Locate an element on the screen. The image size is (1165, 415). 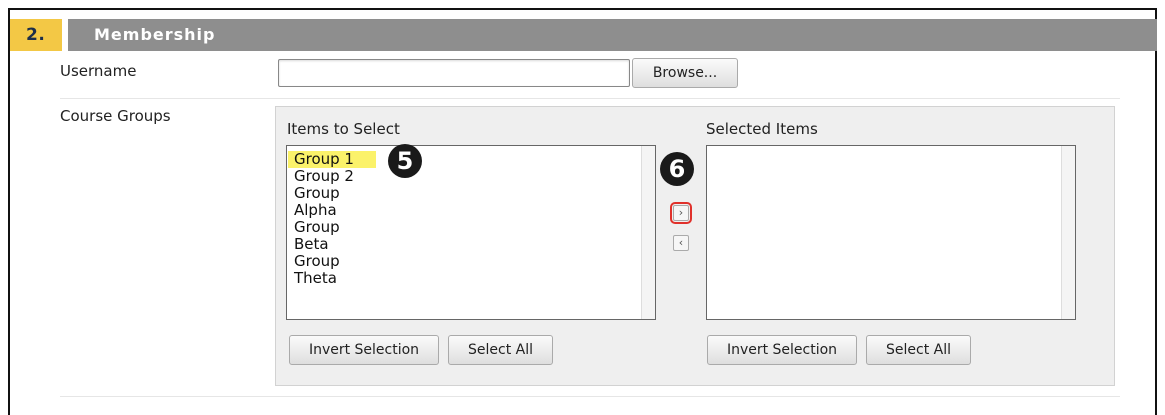
section-header: 2. Membership is located at coordinates (583, 35).